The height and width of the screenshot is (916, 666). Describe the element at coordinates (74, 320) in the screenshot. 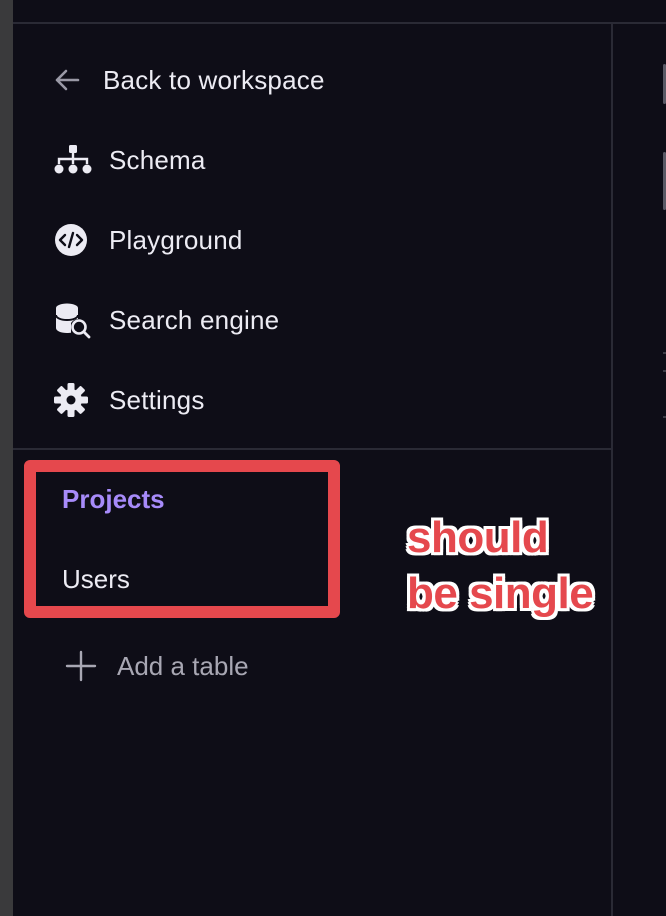

I see `database-search-icon` at that location.